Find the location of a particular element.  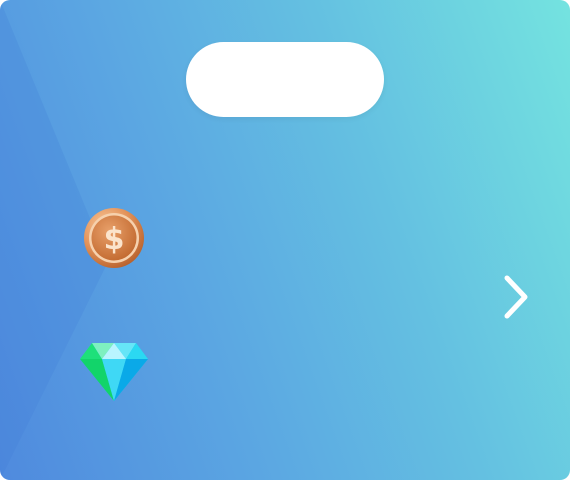

title-label is located at coordinates (285, 79).